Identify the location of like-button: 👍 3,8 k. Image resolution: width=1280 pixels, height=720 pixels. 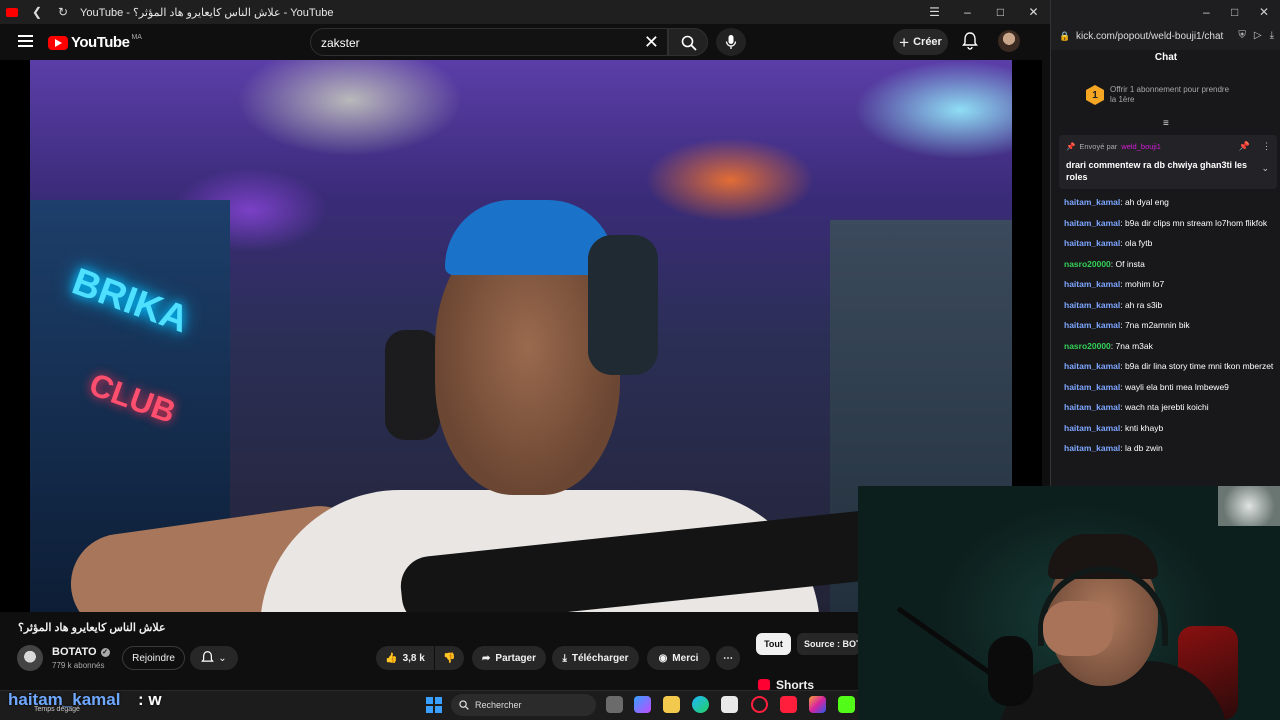
(405, 658).